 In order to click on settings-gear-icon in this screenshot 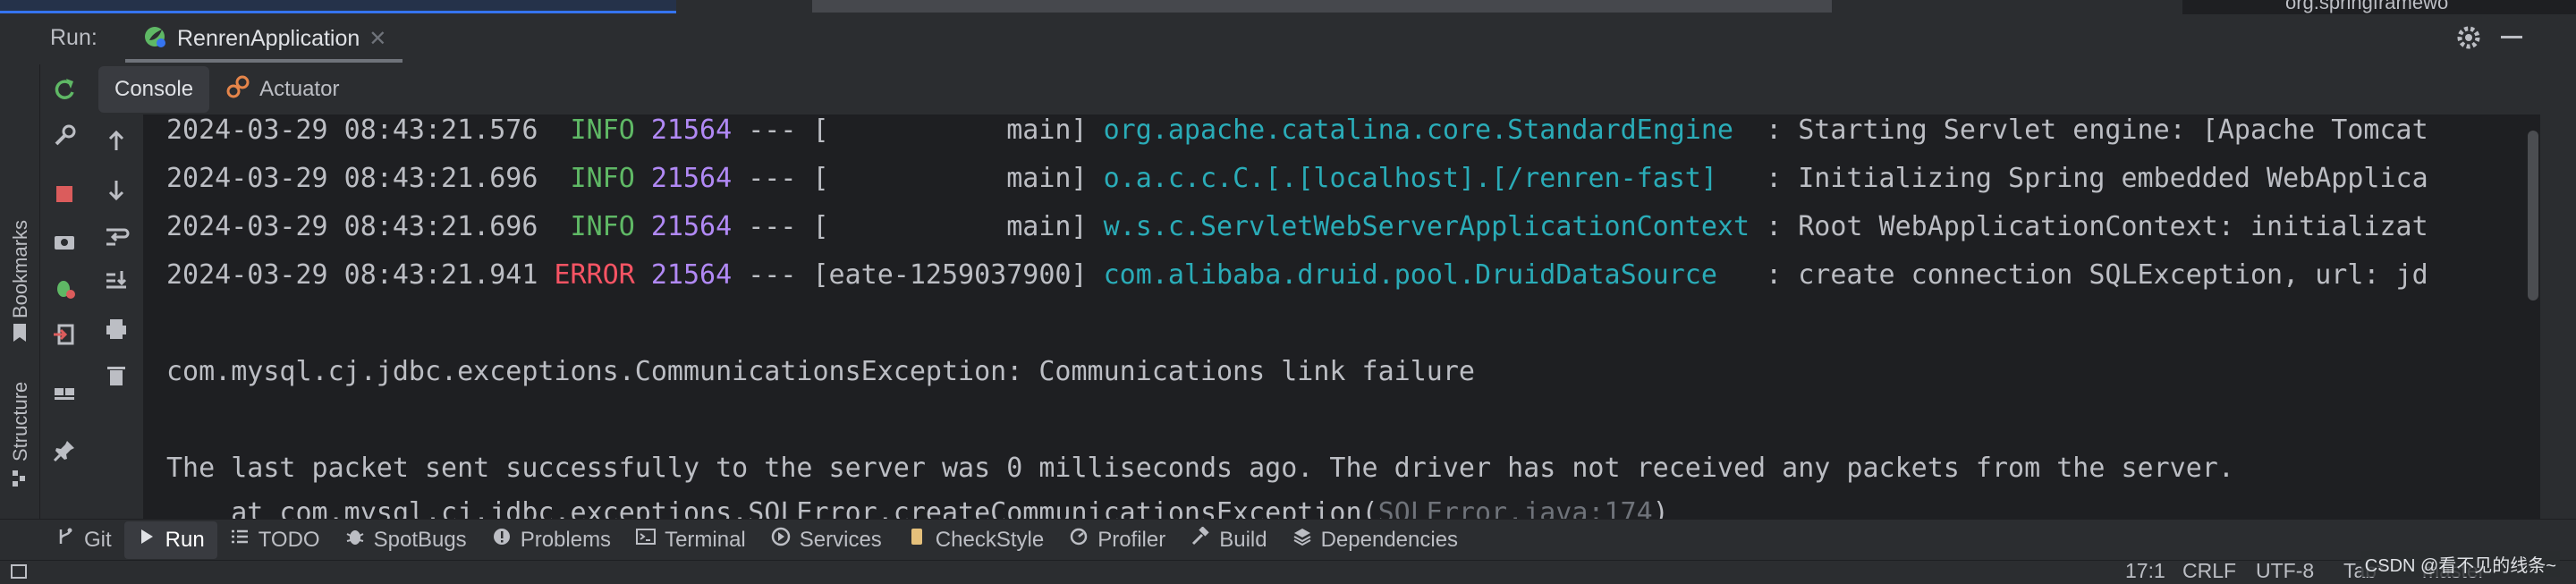, I will do `click(2468, 39)`.